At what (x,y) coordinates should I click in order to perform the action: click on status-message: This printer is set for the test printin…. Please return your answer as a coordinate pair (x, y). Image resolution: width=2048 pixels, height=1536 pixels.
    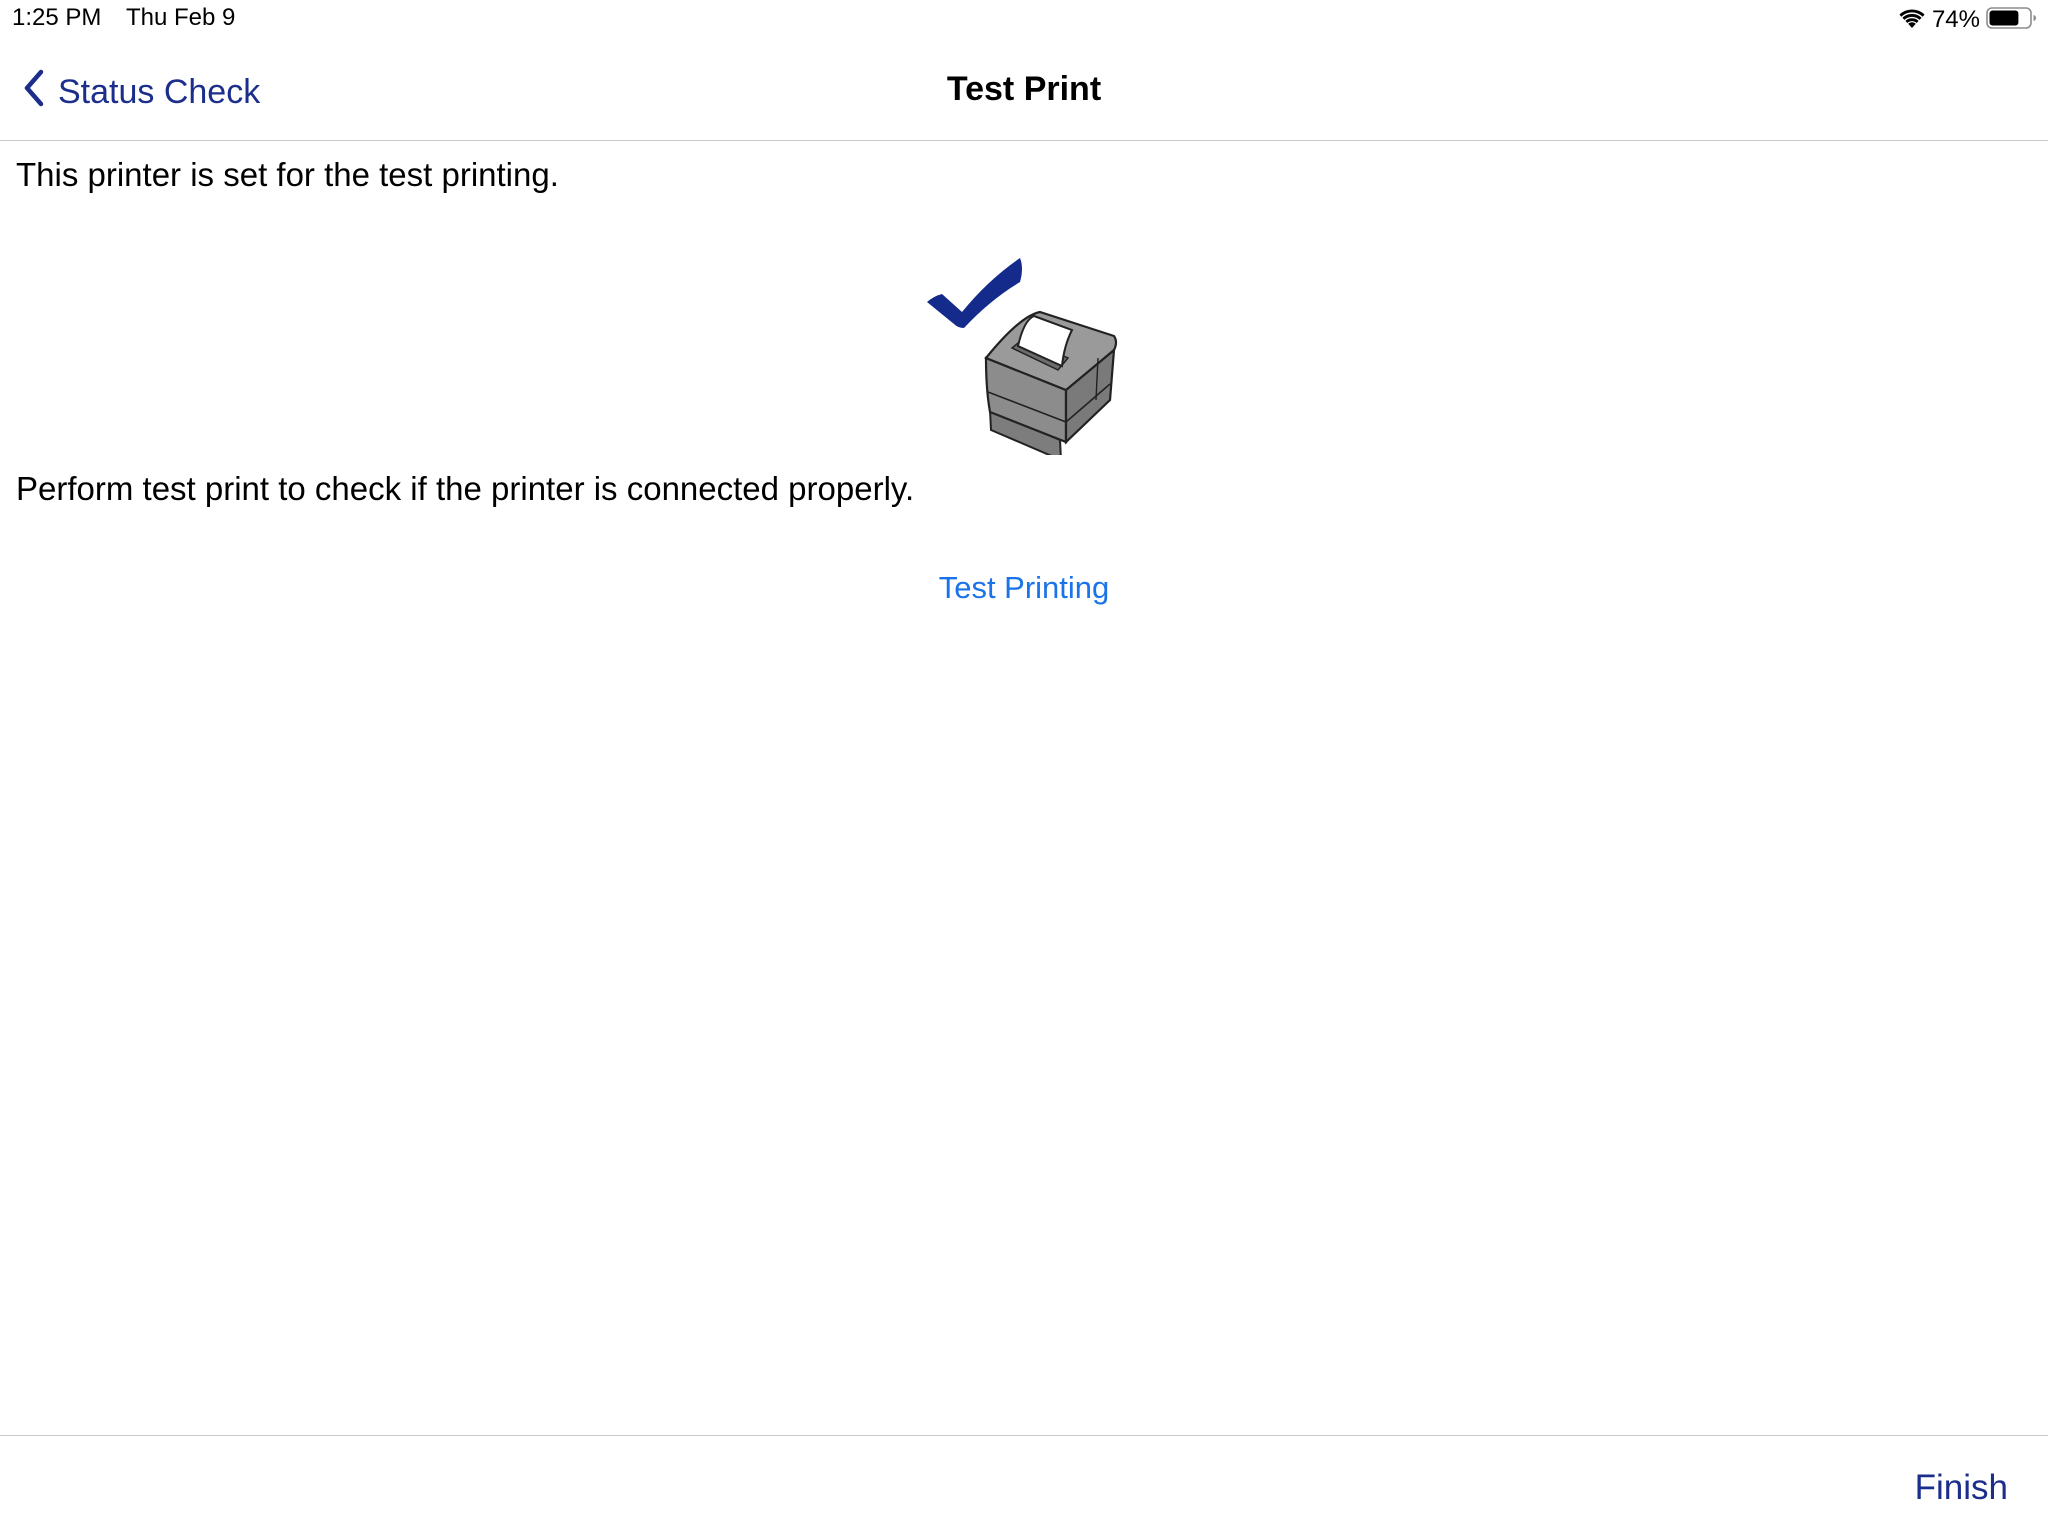
    Looking at the image, I should click on (287, 174).